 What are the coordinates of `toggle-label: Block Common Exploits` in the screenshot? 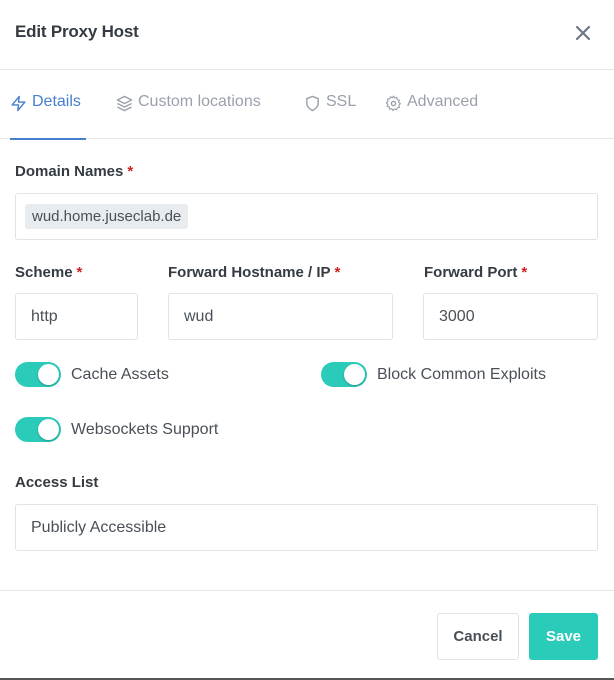 It's located at (461, 374).